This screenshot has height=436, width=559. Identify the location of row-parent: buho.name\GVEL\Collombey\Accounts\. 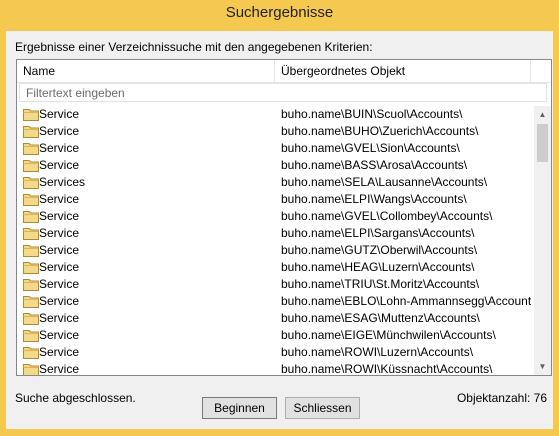
(387, 216).